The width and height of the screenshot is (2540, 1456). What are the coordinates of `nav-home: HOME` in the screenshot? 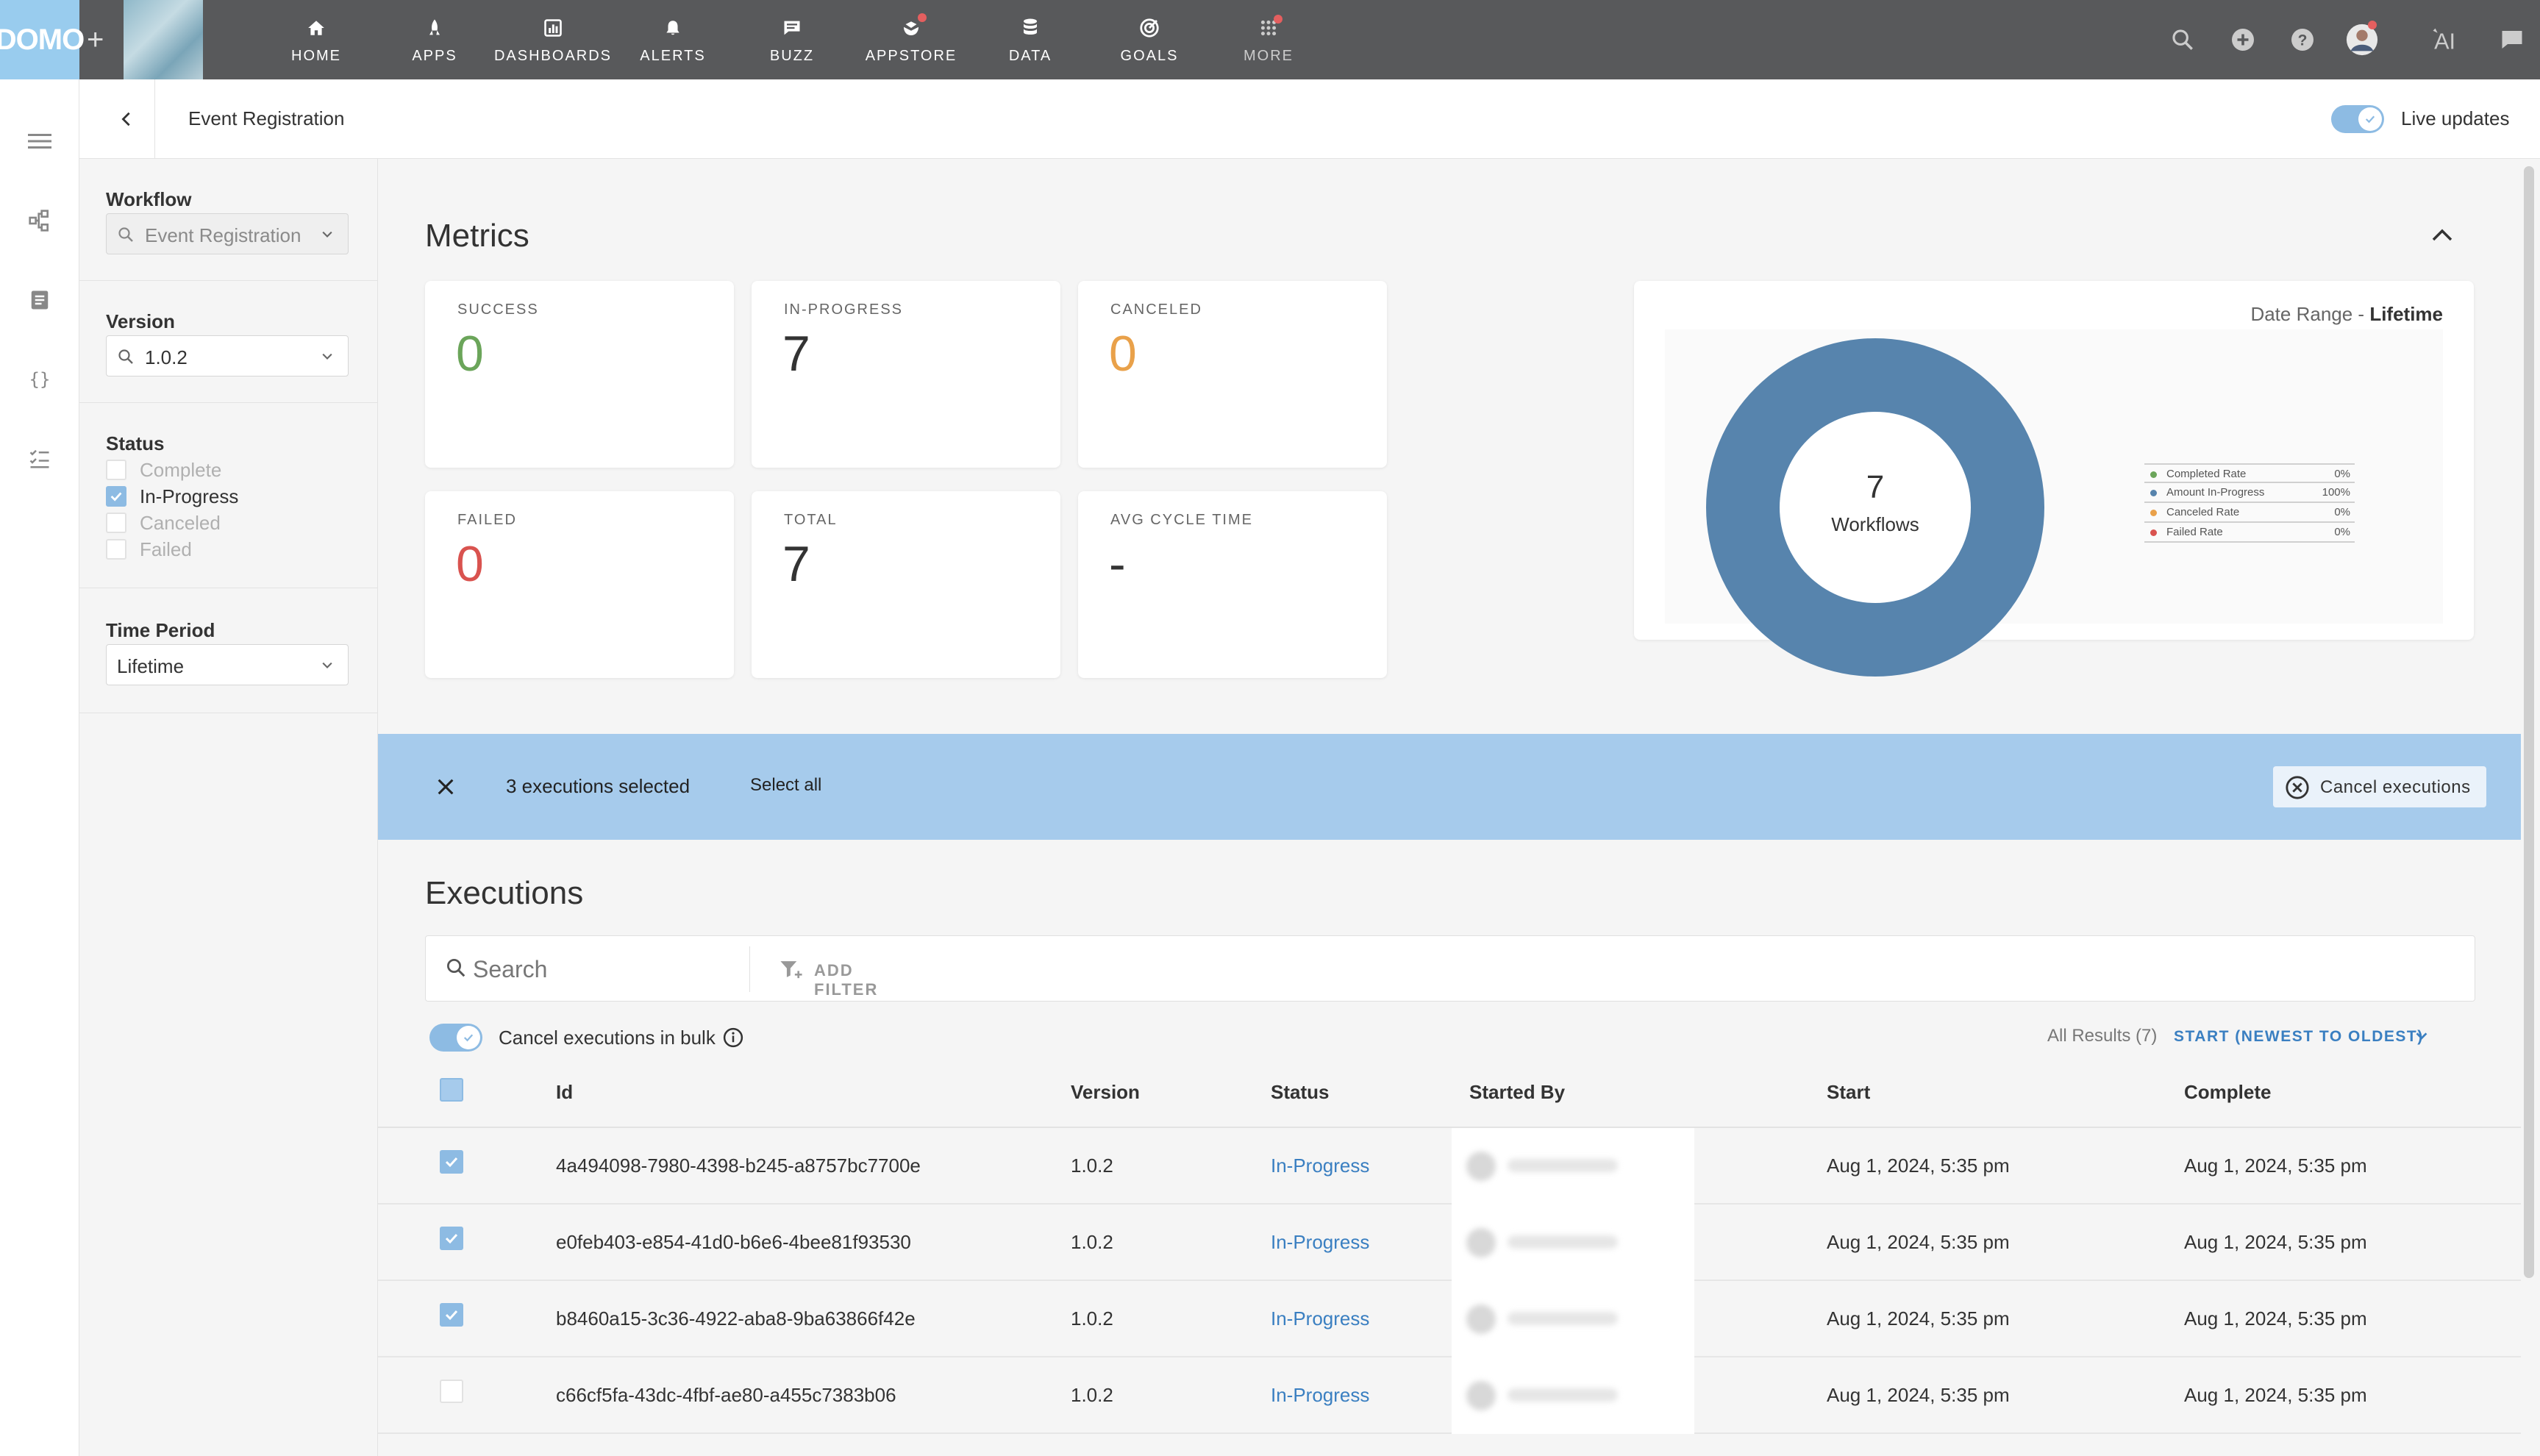 It's located at (316, 39).